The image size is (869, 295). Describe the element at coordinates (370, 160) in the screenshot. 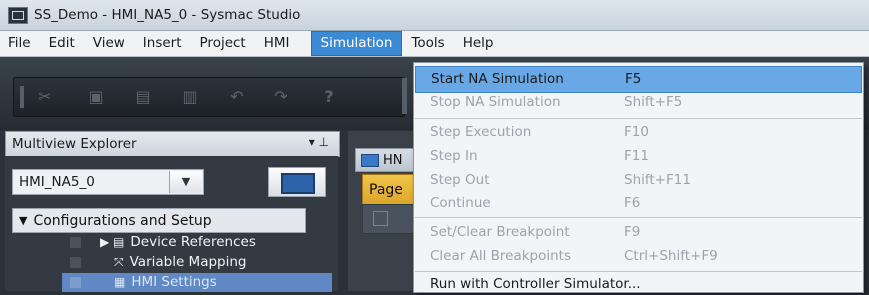

I see `hmi-document-icon` at that location.